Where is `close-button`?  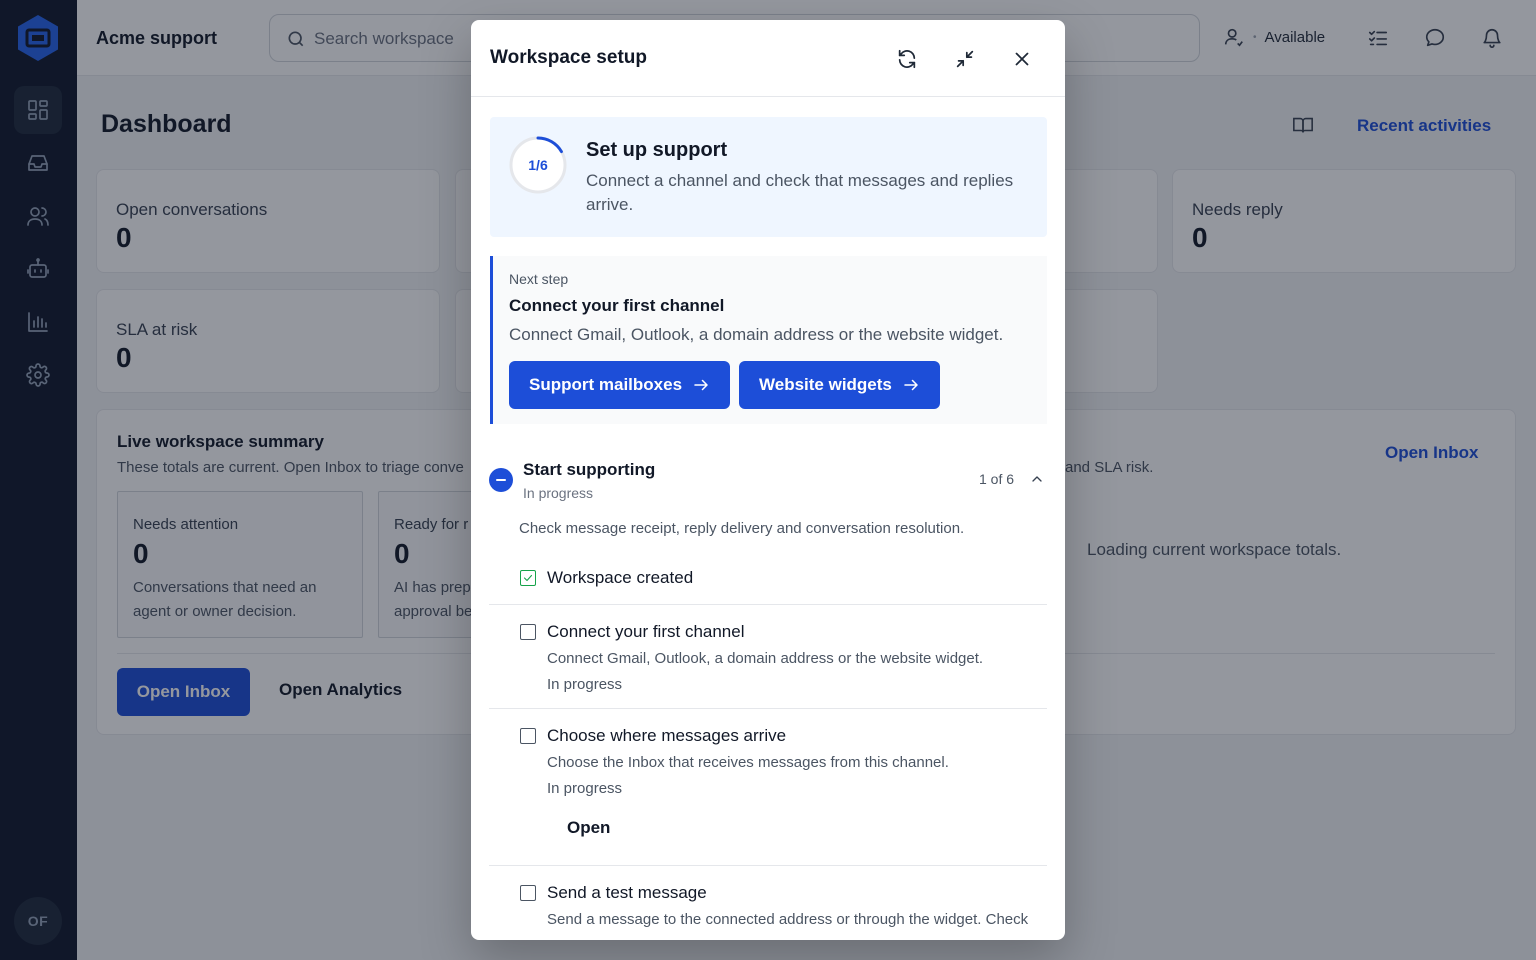 close-button is located at coordinates (1022, 59).